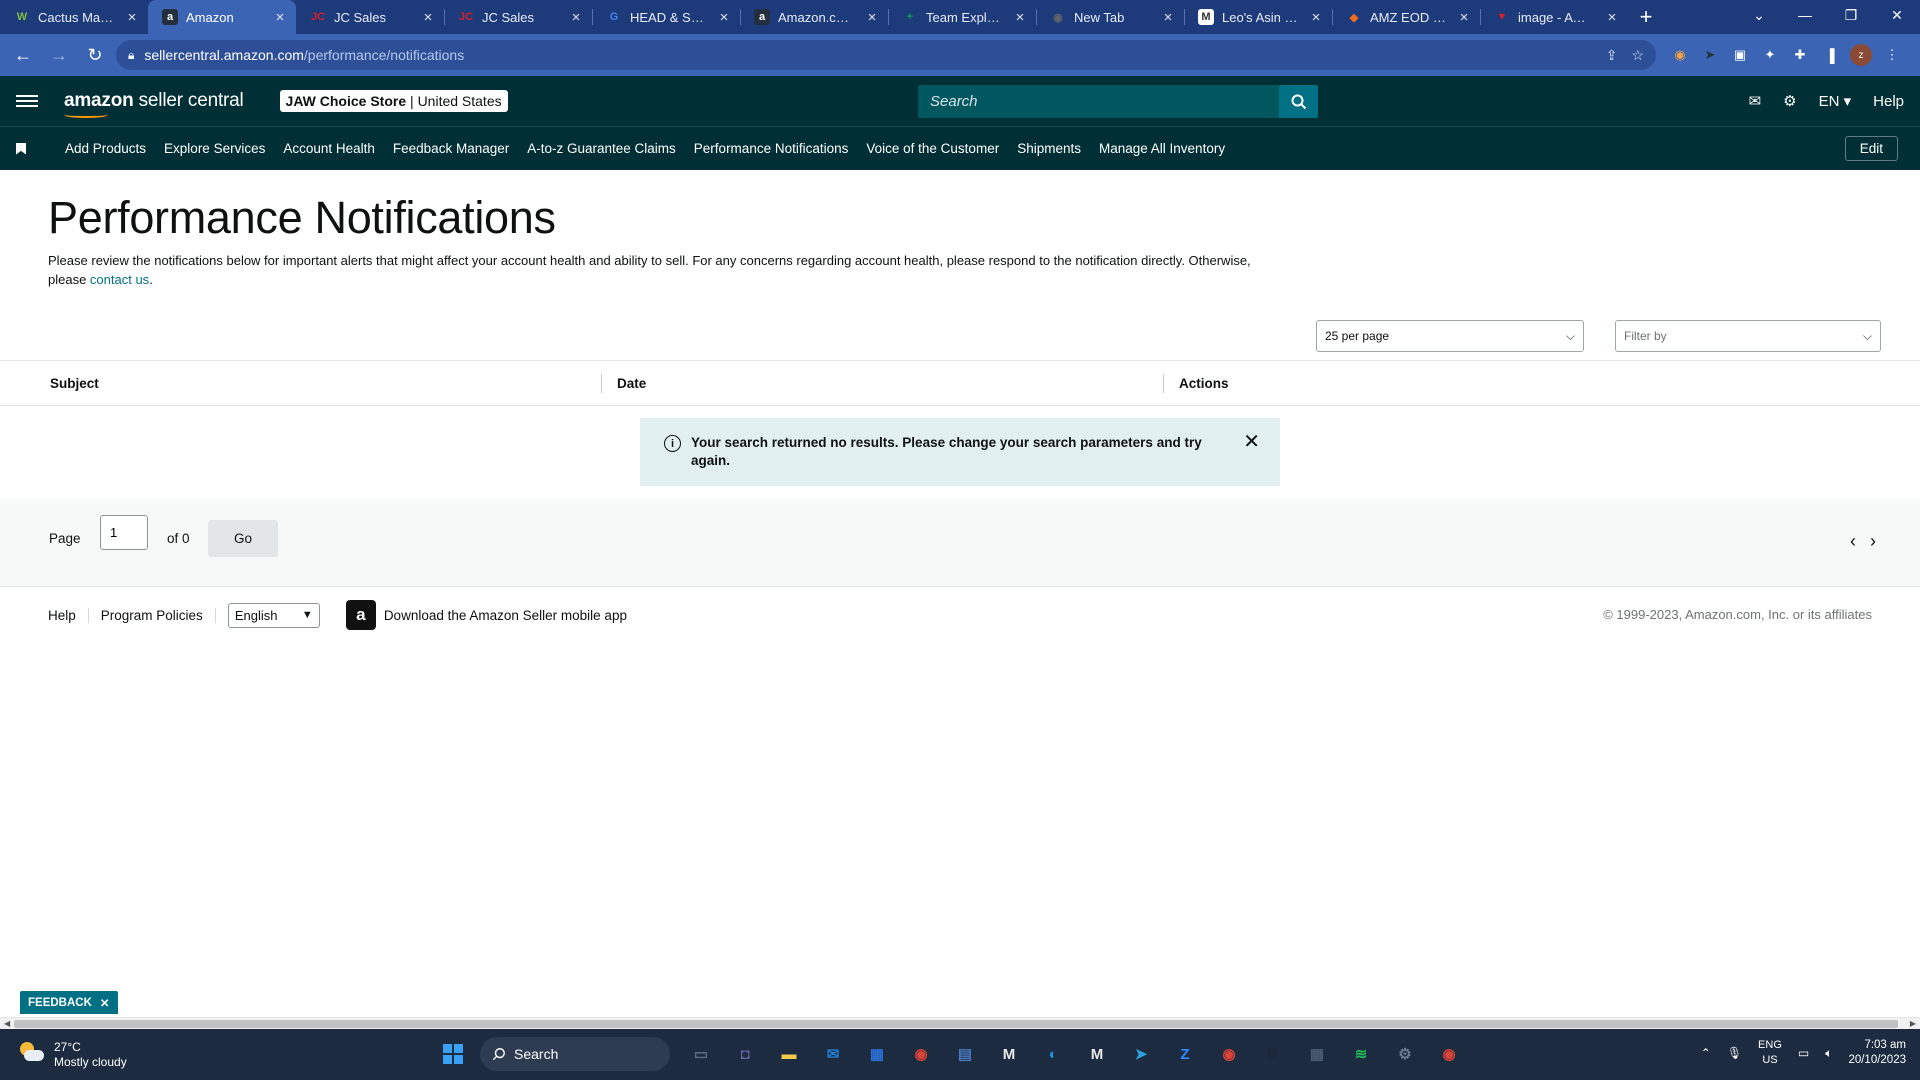  What do you see at coordinates (1851, 17) in the screenshot?
I see `restore-button: ❐` at bounding box center [1851, 17].